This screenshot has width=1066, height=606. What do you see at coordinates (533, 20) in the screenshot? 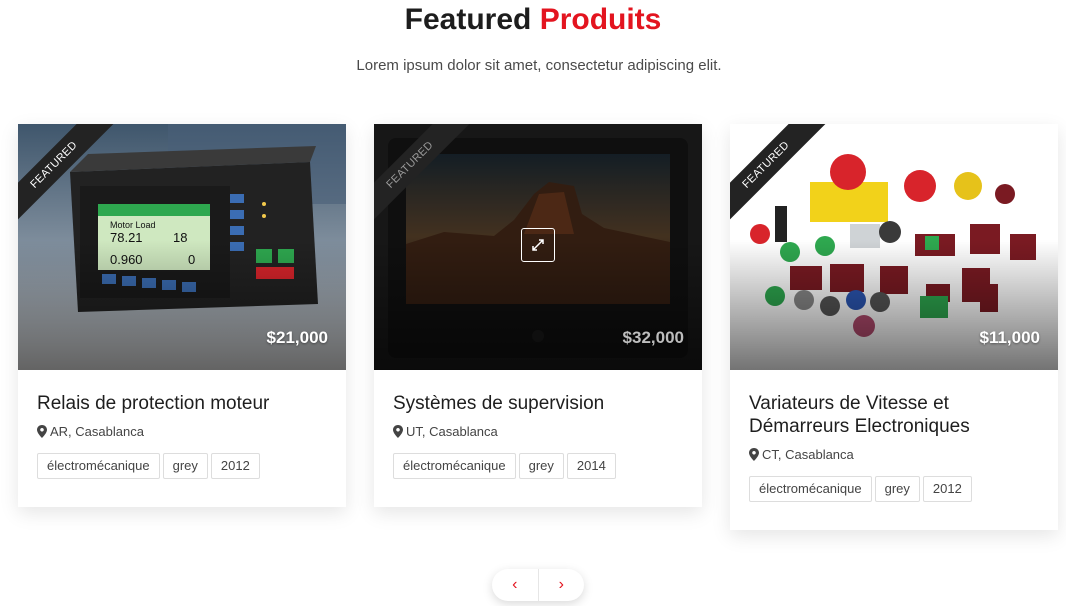
I see `section-title: Featured Produits` at bounding box center [533, 20].